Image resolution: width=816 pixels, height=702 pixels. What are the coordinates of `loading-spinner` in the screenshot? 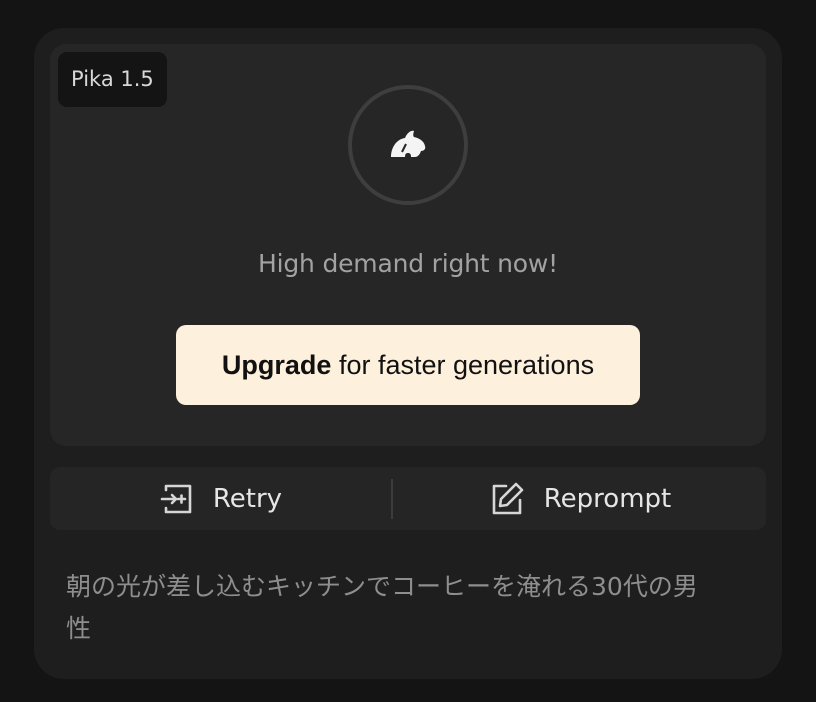 It's located at (408, 145).